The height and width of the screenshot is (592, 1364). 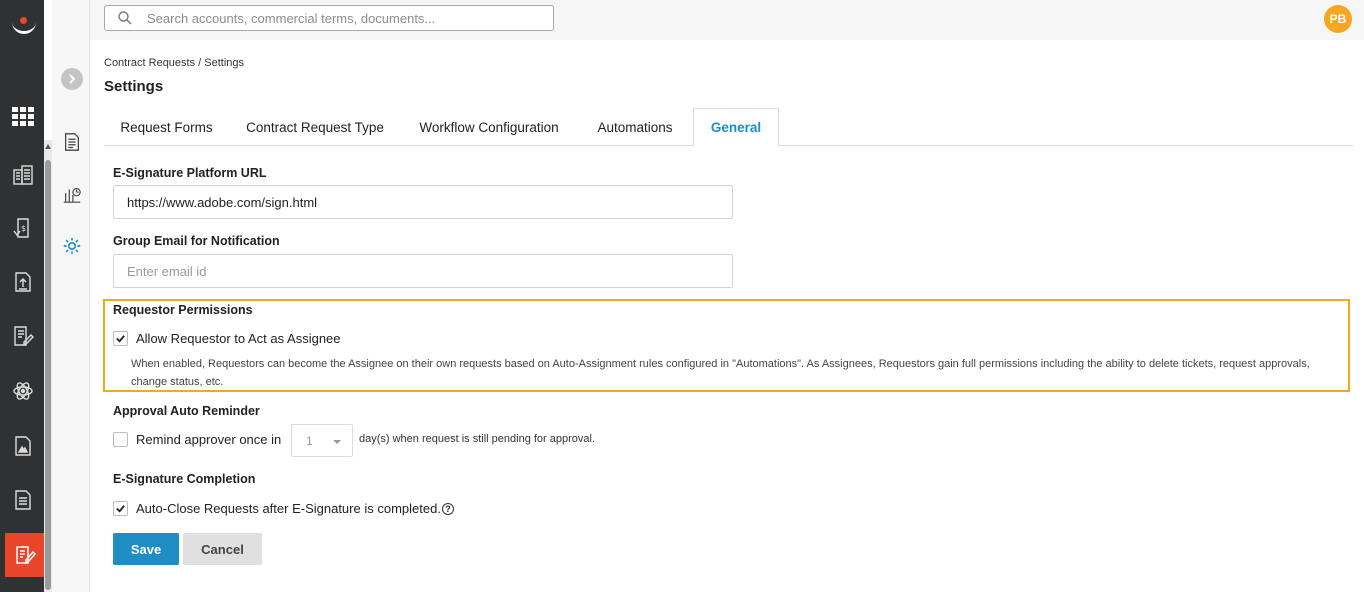 What do you see at coordinates (23, 117) in the screenshot?
I see `grid-icon` at bounding box center [23, 117].